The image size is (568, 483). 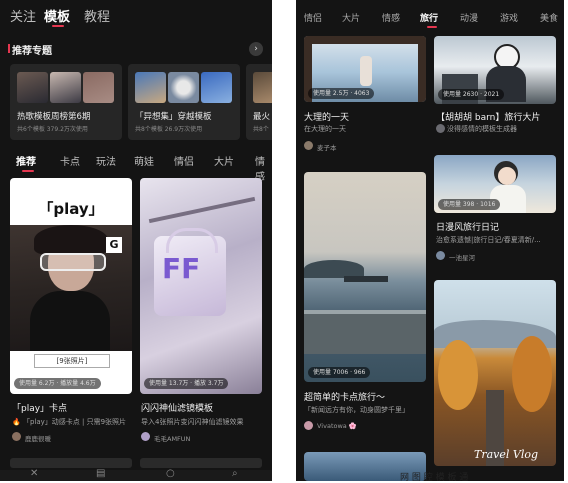 What do you see at coordinates (52, 129) in the screenshot?
I see `topic-meta: 共6个模板 379.2万次使用` at bounding box center [52, 129].